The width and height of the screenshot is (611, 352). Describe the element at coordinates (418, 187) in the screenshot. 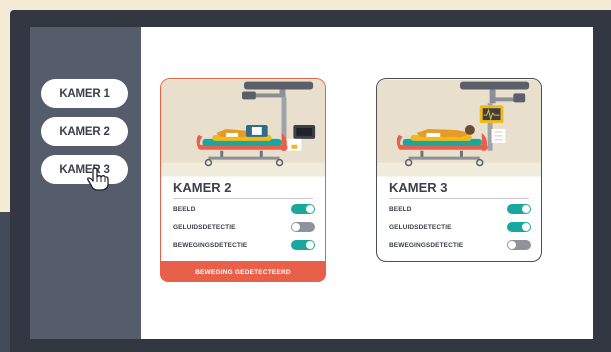

I see `card-title: KAMER 3` at that location.